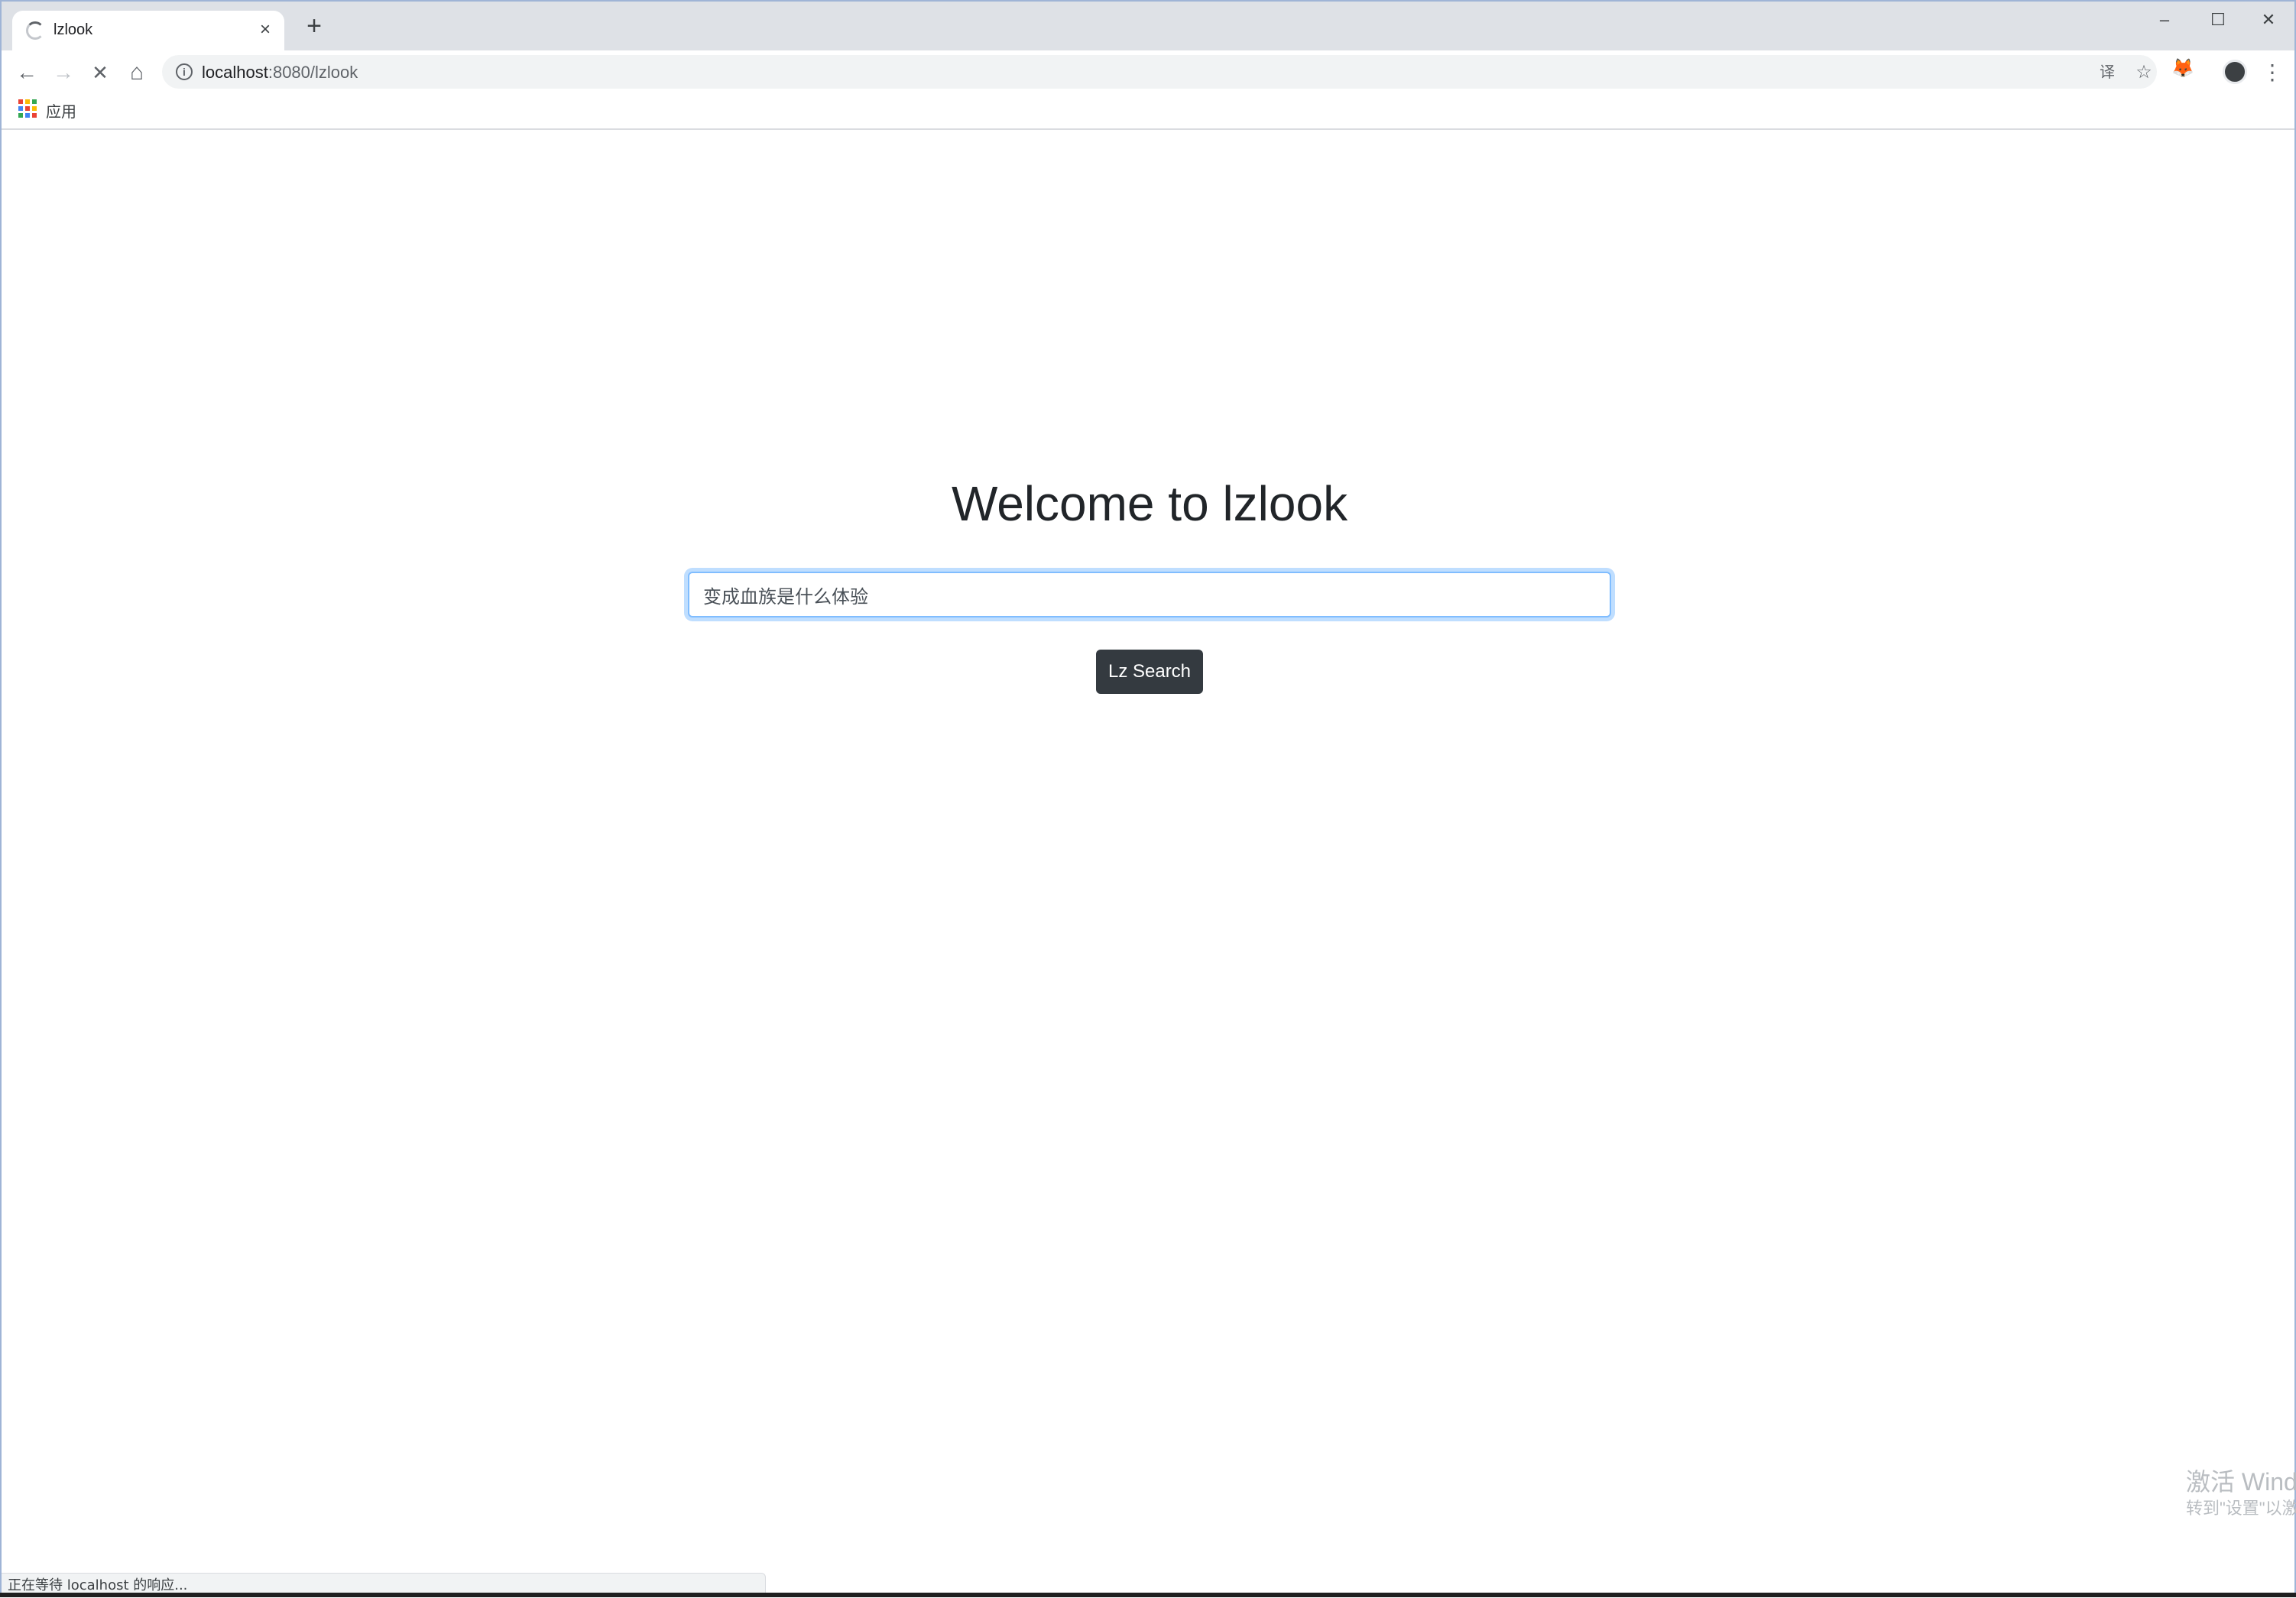 The width and height of the screenshot is (2296, 1598). I want to click on apps-grid-icon, so click(28, 109).